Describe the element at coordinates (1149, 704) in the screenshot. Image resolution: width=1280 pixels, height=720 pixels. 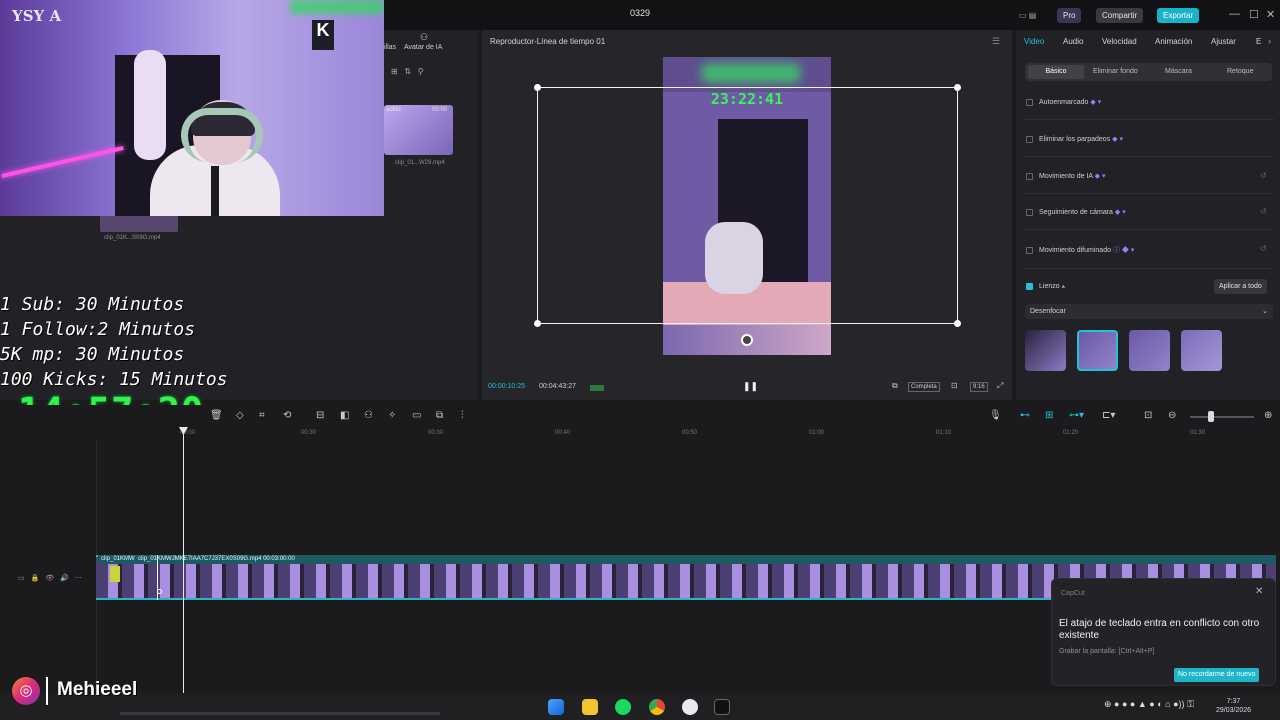
I see `system-tray-icons: ⊕ ● ● ● ▲ ● ◐ ⌂ ●)) ⚿` at that location.